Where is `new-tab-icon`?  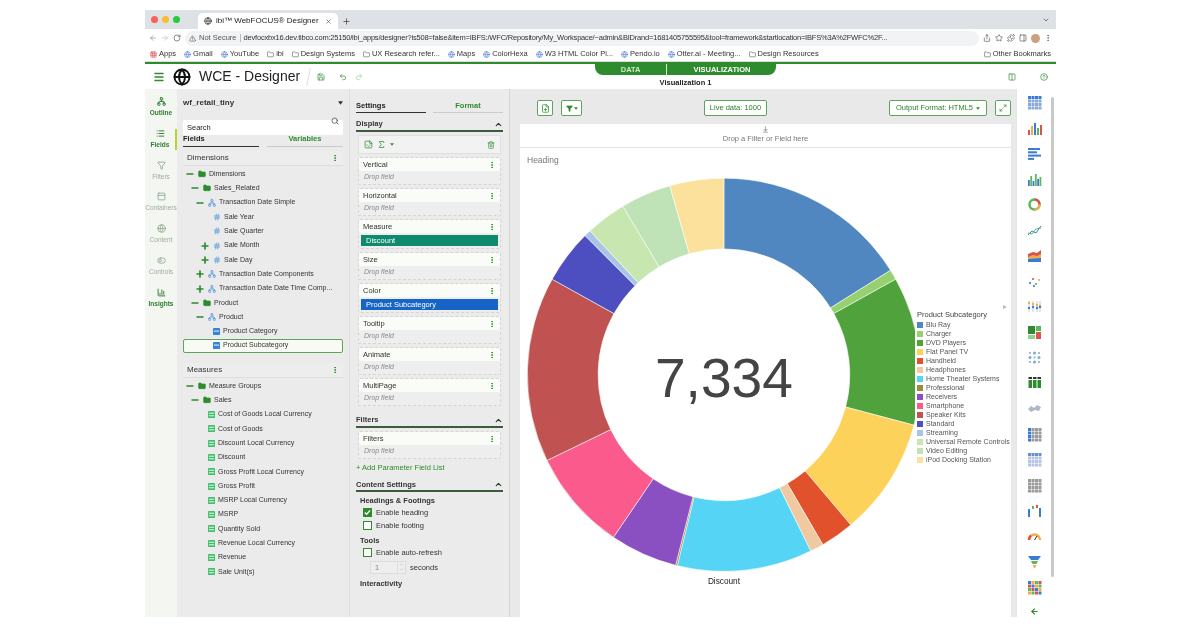
new-tab-icon is located at coordinates (346, 21).